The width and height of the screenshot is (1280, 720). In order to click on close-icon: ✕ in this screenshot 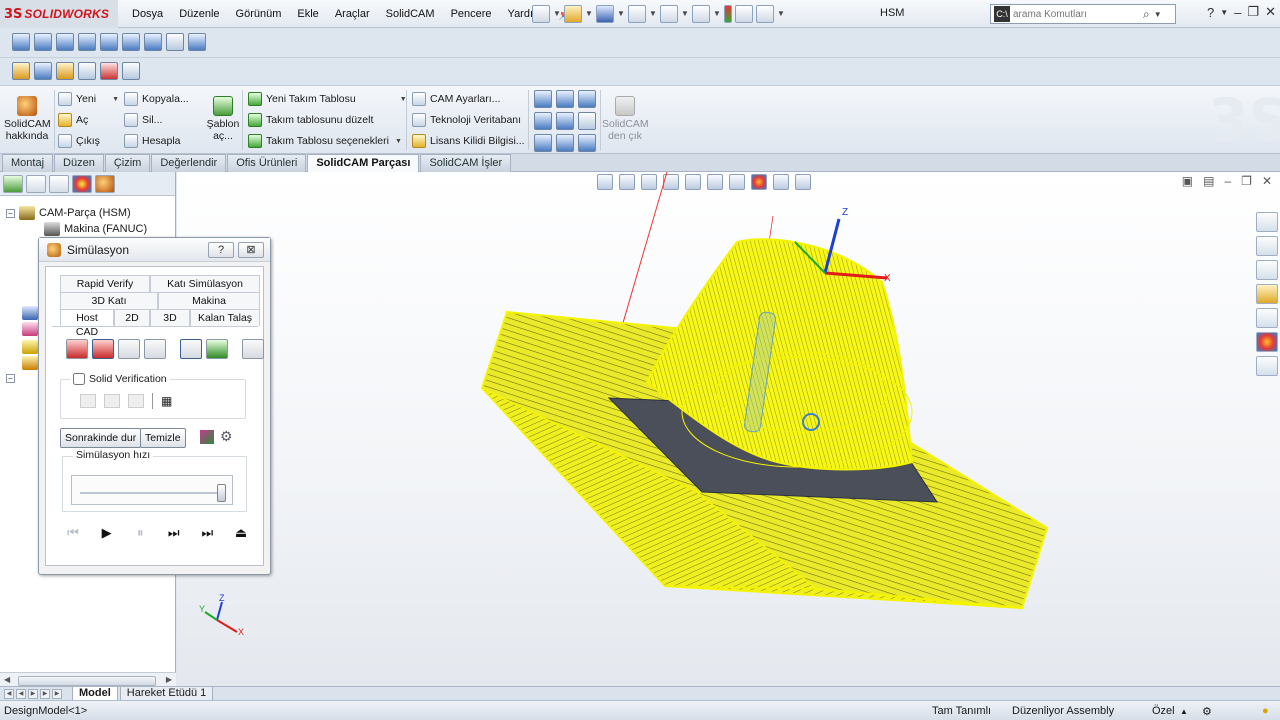, I will do `click(1270, 12)`.